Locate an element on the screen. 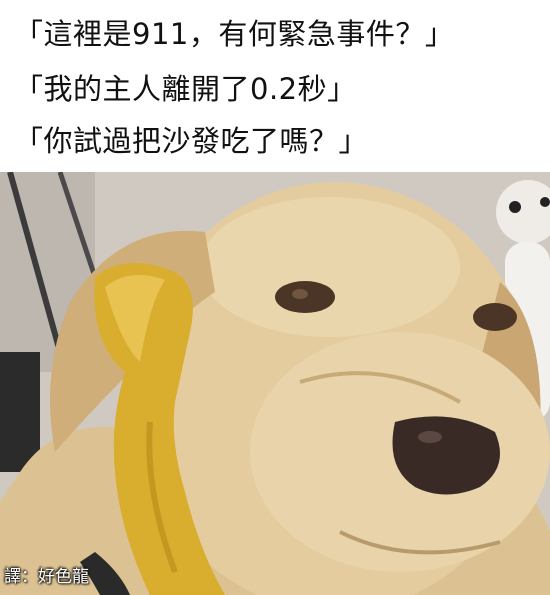 This screenshot has height=595, width=550. caption-line-2: 「我的主人離開了0.2秒」 is located at coordinates (185, 89).